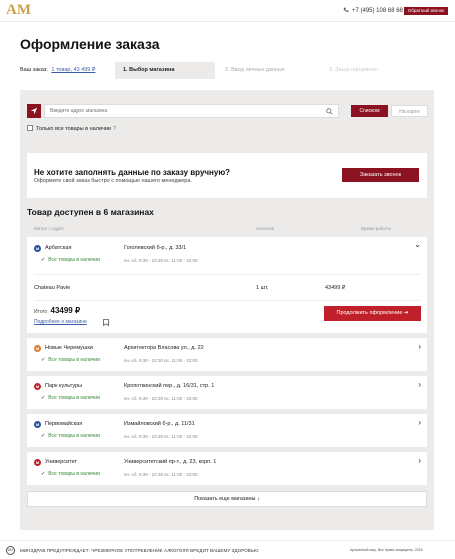 The width and height of the screenshot is (455, 559). What do you see at coordinates (258, 499) in the screenshot?
I see `arrow-down-icon: ↓` at bounding box center [258, 499].